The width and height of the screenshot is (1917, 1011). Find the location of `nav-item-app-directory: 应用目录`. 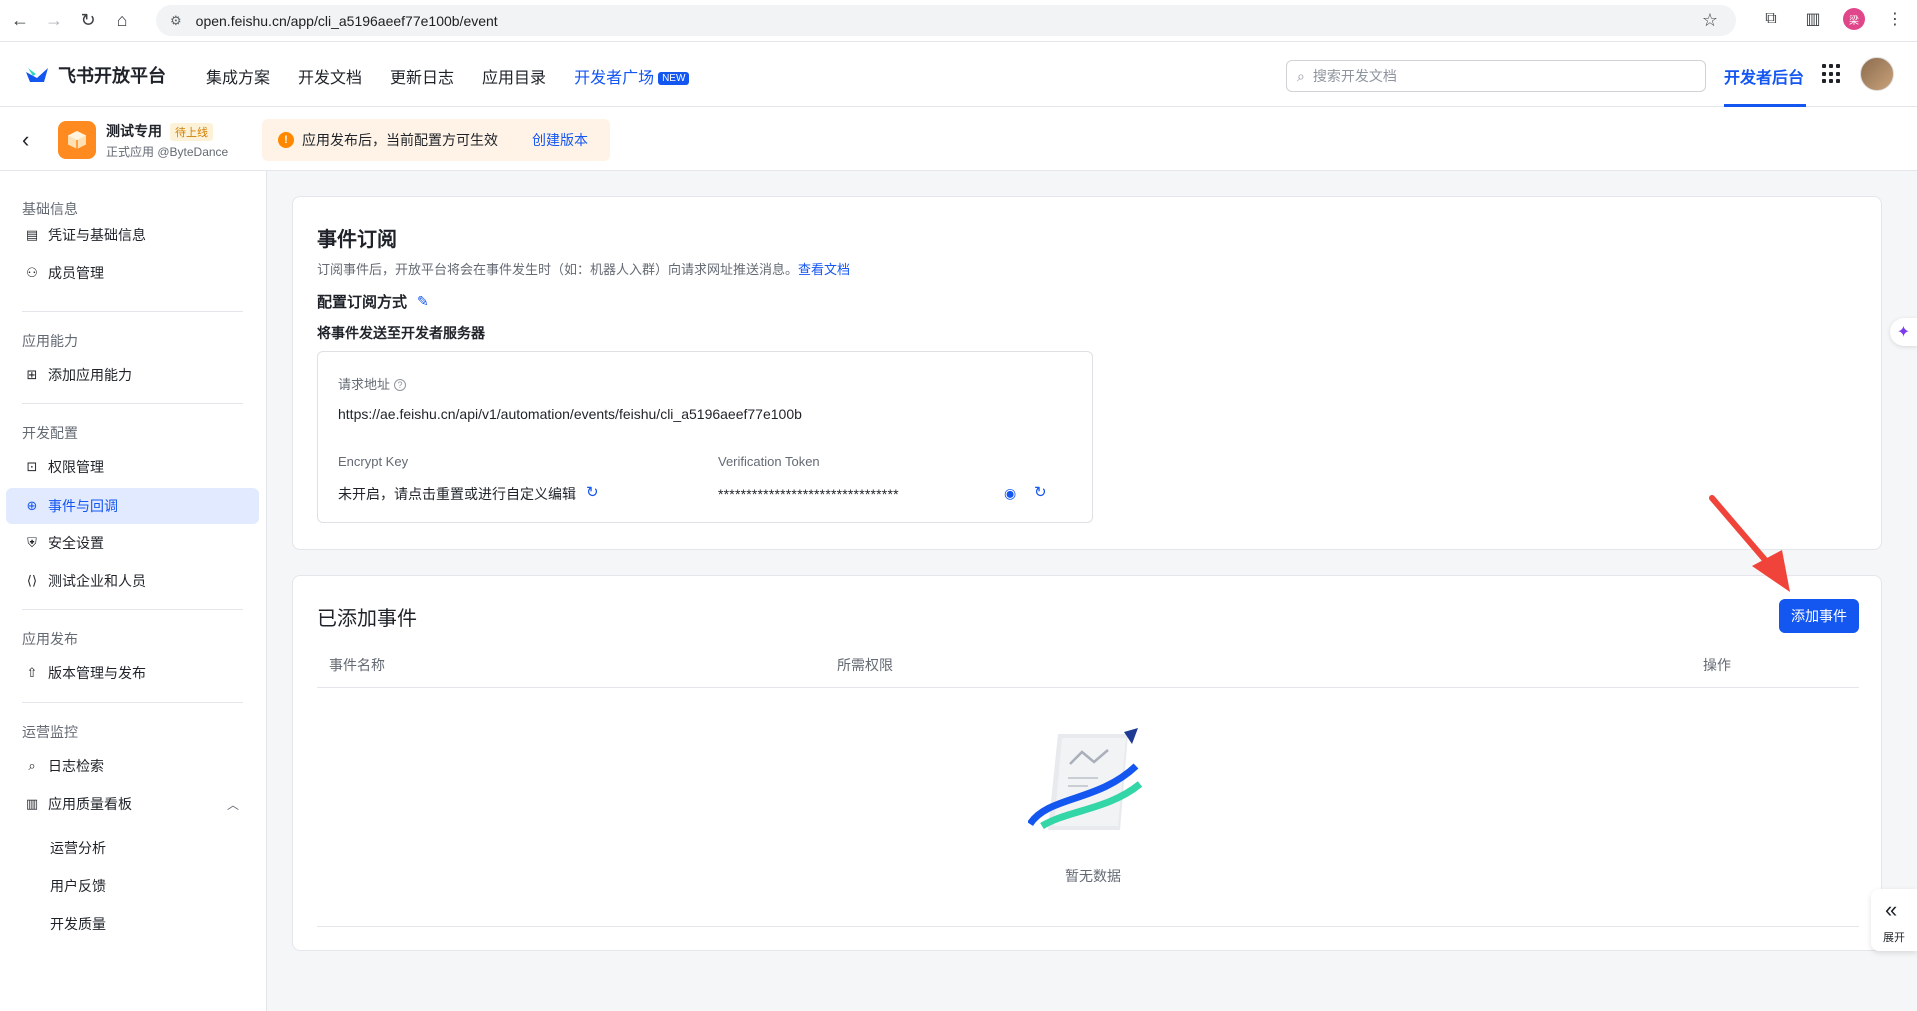

nav-item-app-directory: 应用目录 is located at coordinates (514, 76).